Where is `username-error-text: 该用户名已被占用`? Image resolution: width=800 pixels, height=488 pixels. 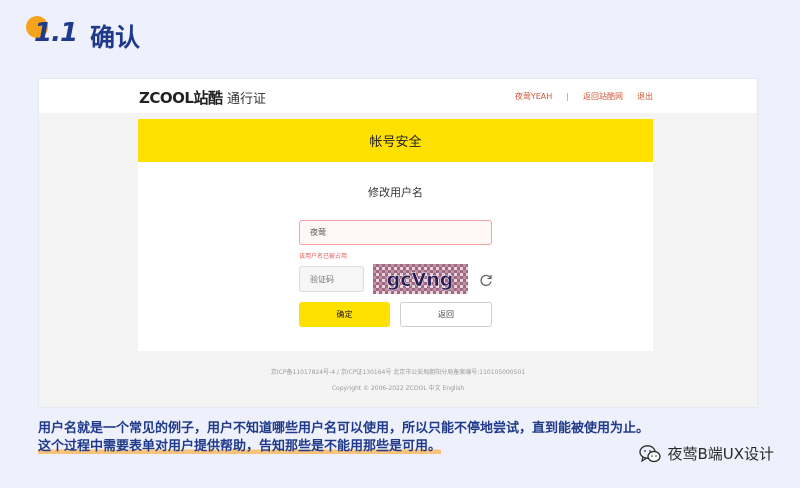
username-error-text: 该用户名已被占用 is located at coordinates (323, 256).